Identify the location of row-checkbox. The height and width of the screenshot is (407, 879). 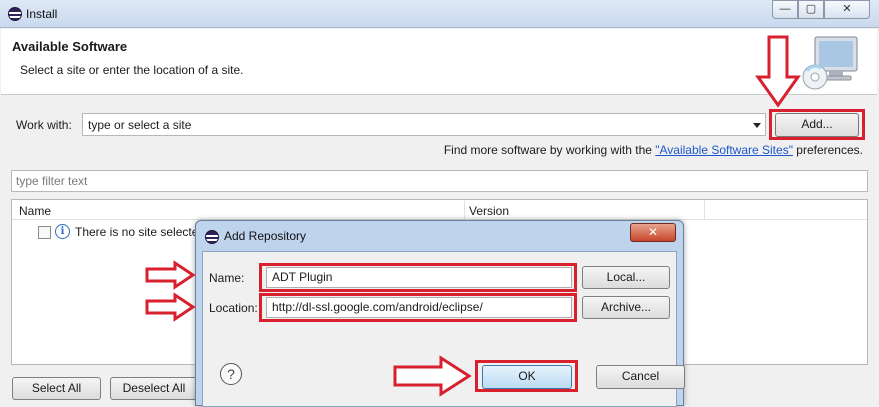
(44, 232).